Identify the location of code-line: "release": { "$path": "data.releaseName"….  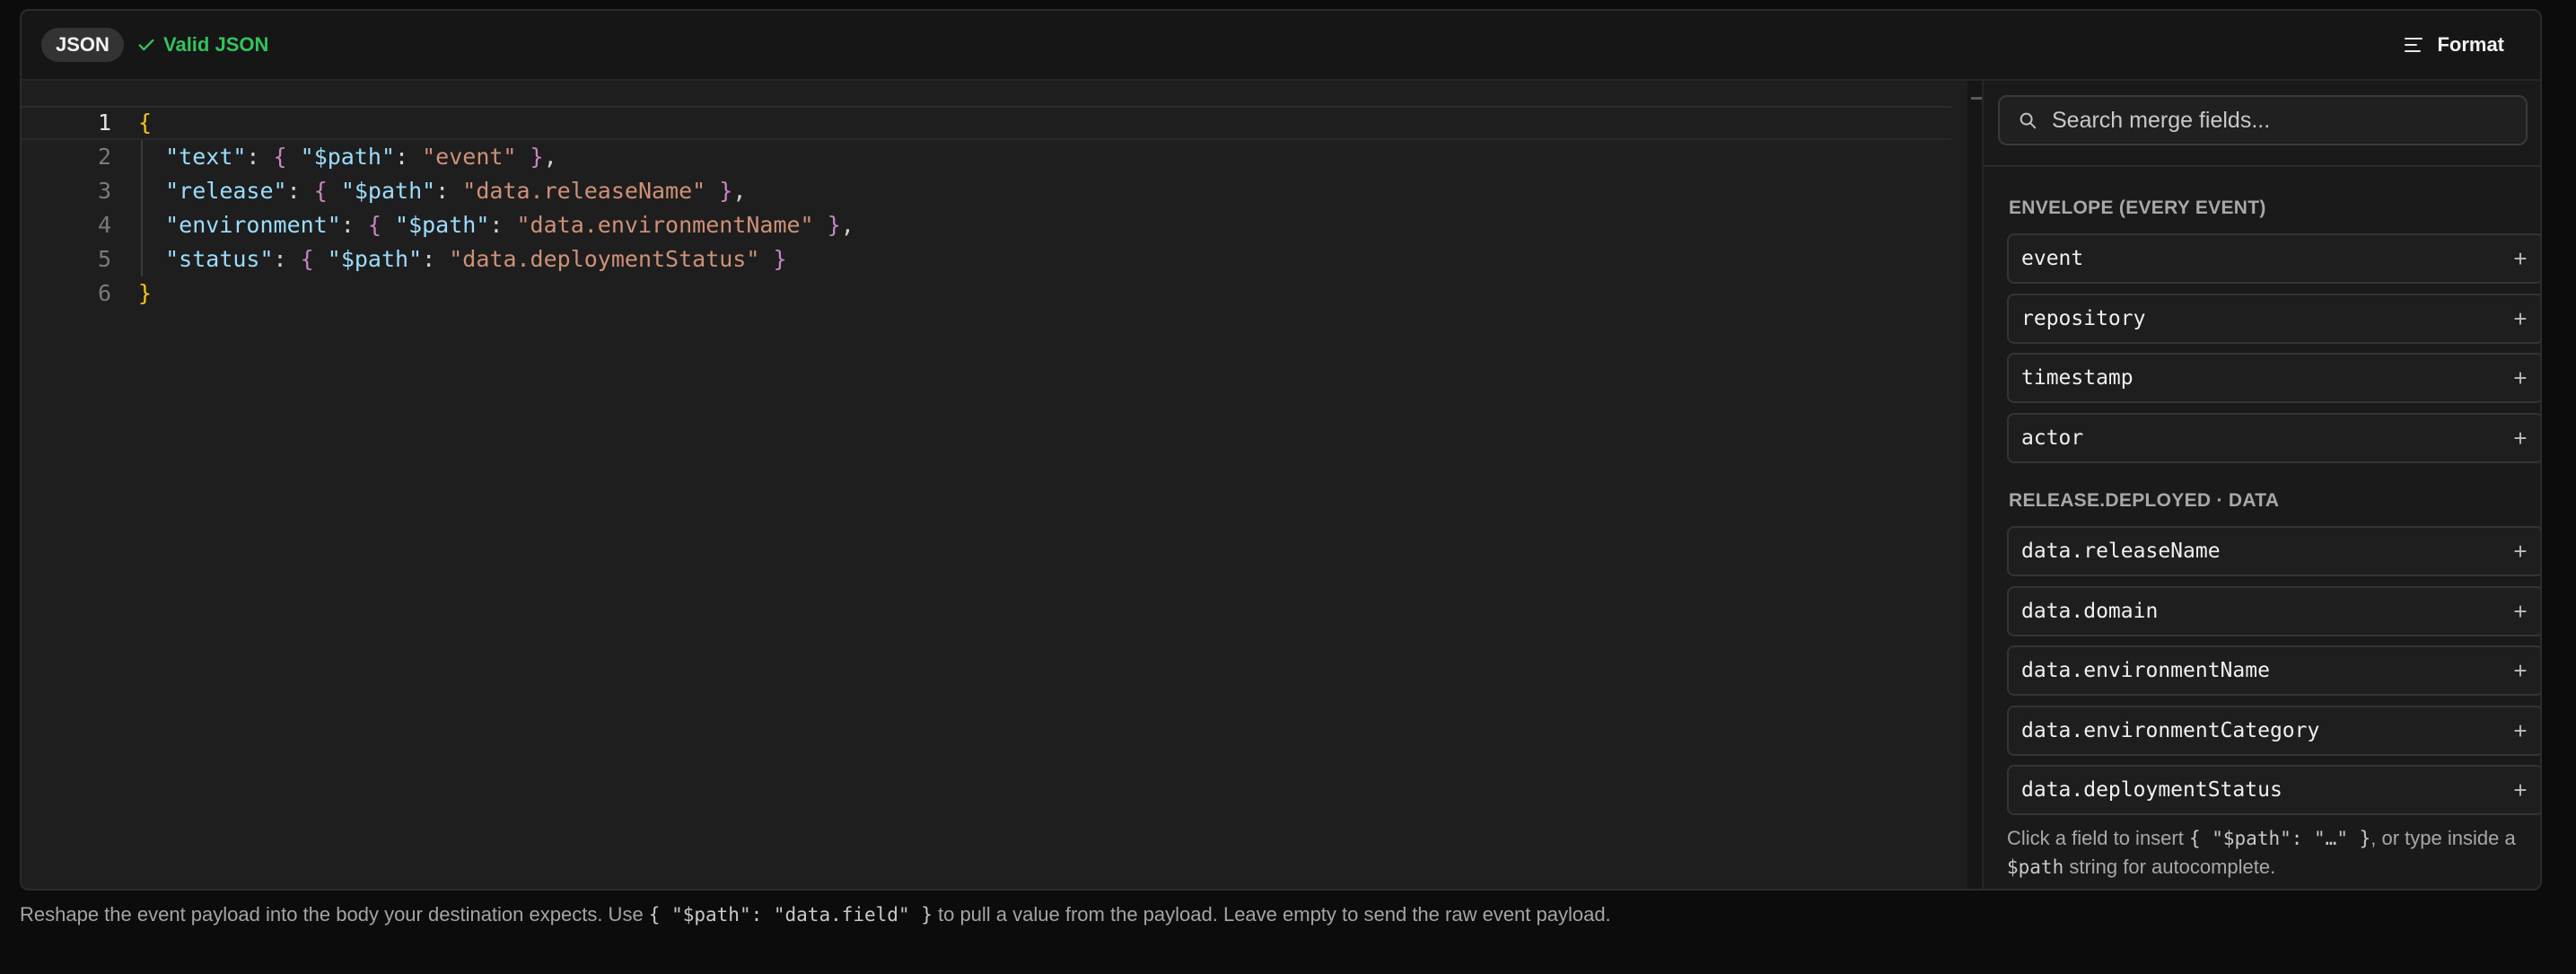
(442, 191).